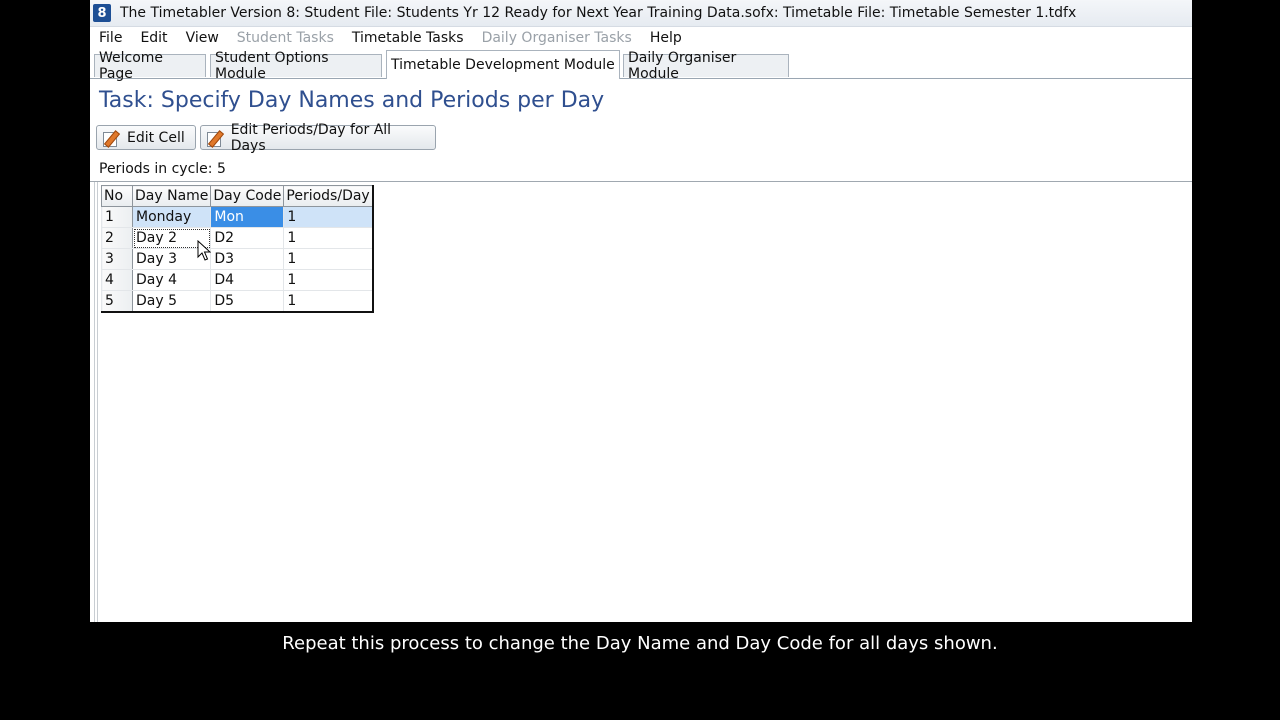  Describe the element at coordinates (247, 196) in the screenshot. I see `column-header-day-code: Day Code` at that location.